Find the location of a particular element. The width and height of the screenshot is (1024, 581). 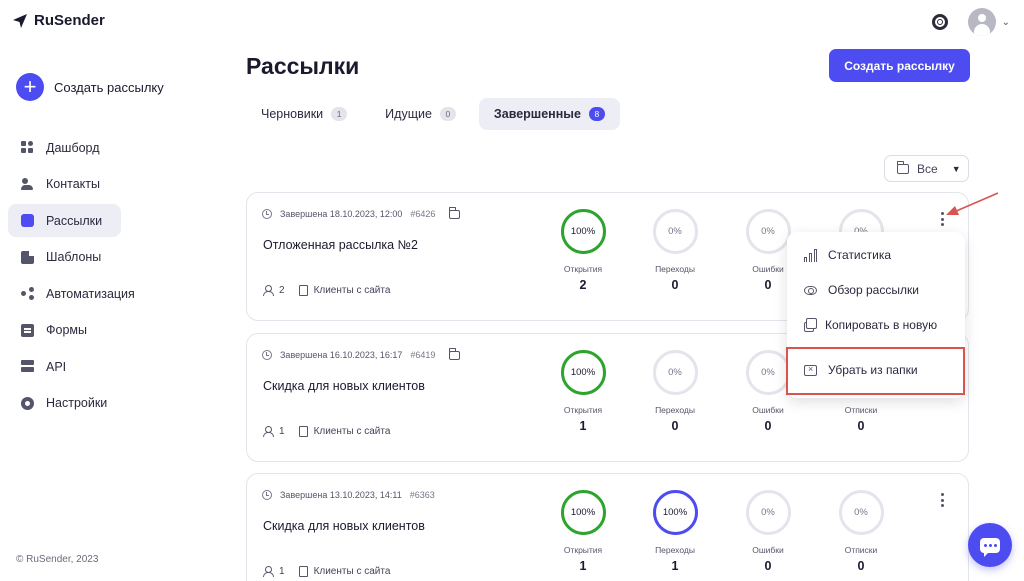

person-icon is located at coordinates (268, 571).